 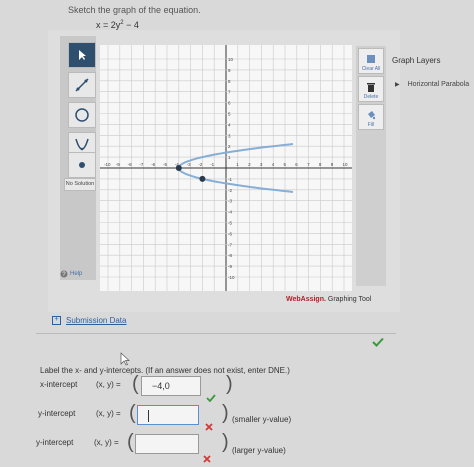 What do you see at coordinates (259, 450) in the screenshot?
I see `larger-y-note: (larger y-value)` at bounding box center [259, 450].